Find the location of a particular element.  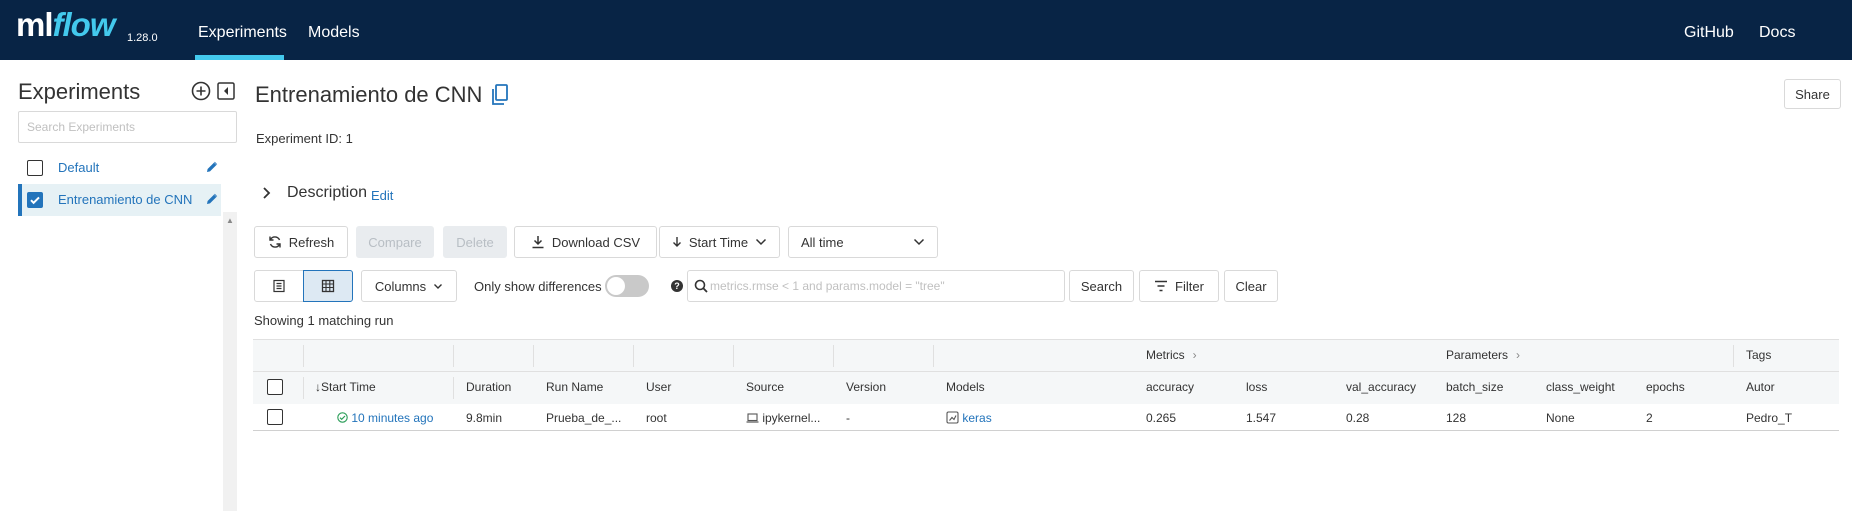

metrics-group-header: Metrics › is located at coordinates (1171, 355).